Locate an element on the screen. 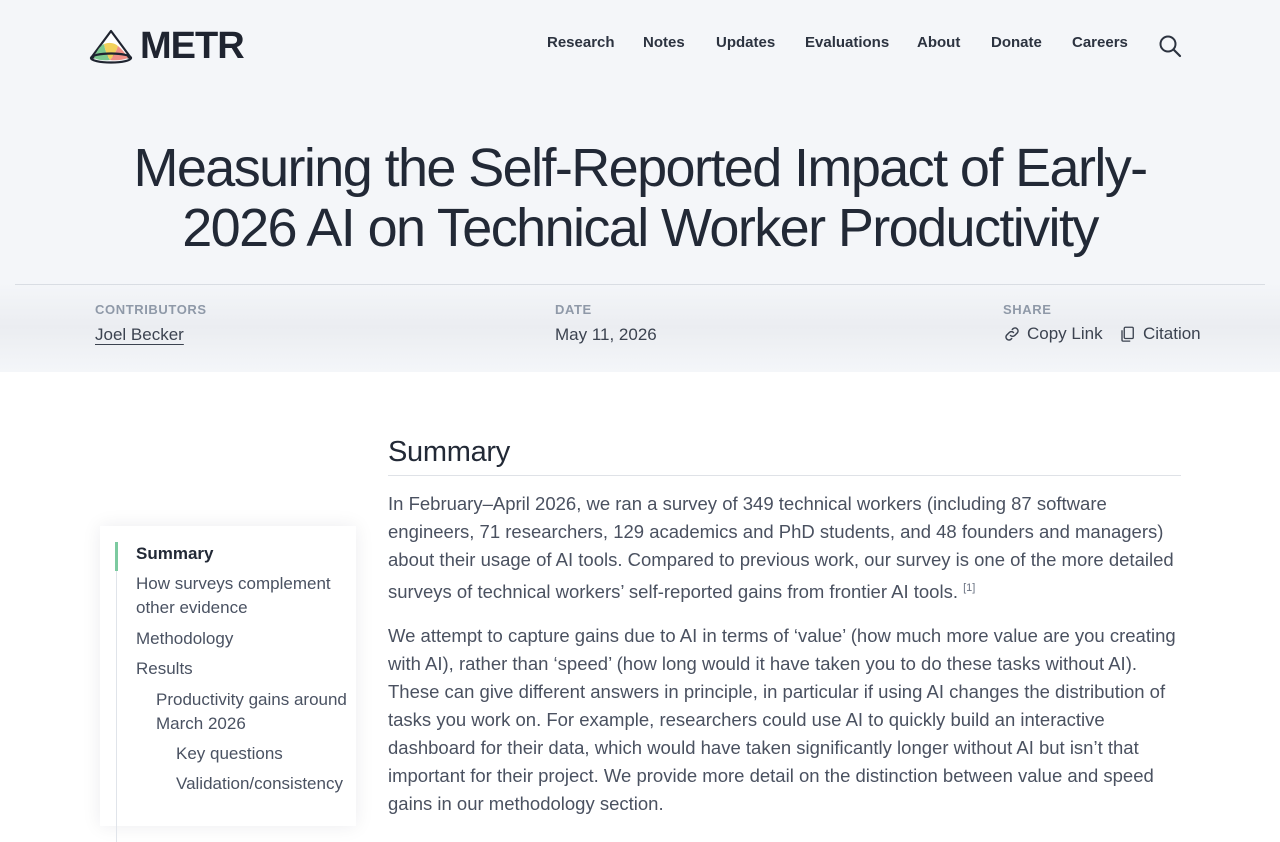 The image size is (1280, 842). nav-careers: Careers is located at coordinates (1100, 42).